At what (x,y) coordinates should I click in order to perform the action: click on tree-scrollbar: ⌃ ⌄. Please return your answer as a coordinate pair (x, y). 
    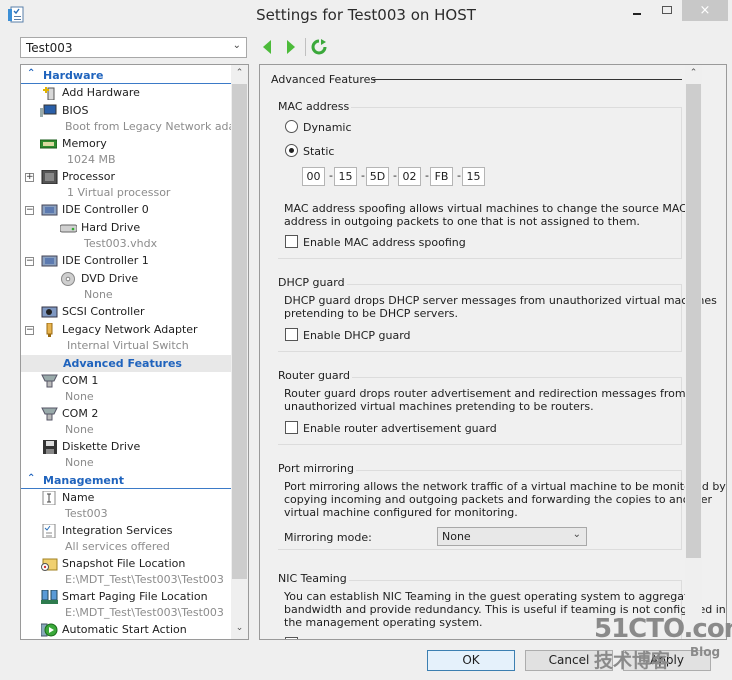
    Looking at the image, I should click on (239, 352).